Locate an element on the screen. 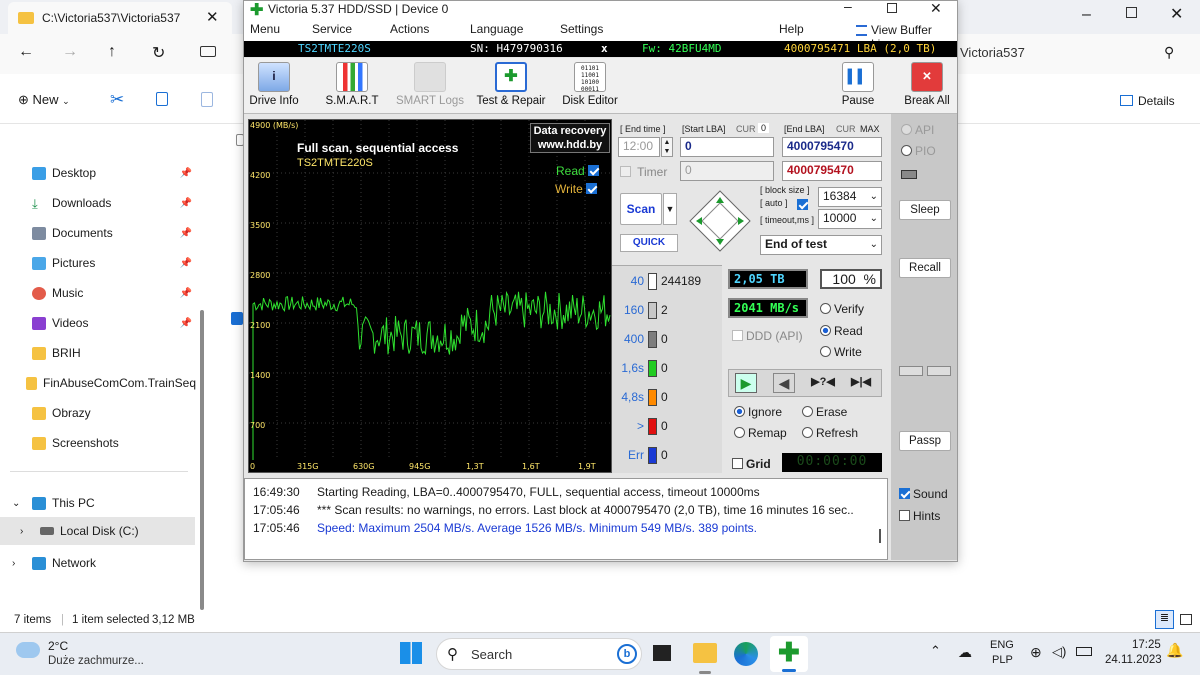 The width and height of the screenshot is (1200, 675). nav-item-music: Music 📌 is located at coordinates (98, 293).